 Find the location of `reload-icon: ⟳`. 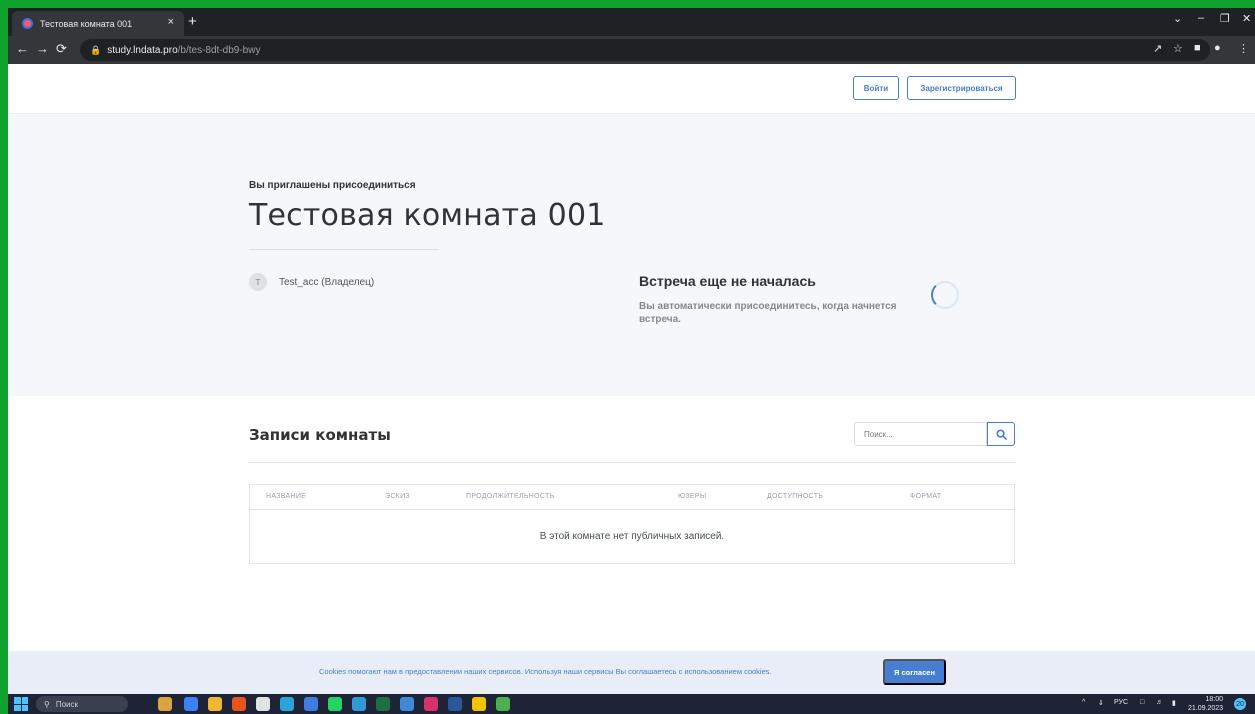

reload-icon: ⟳ is located at coordinates (61, 49).